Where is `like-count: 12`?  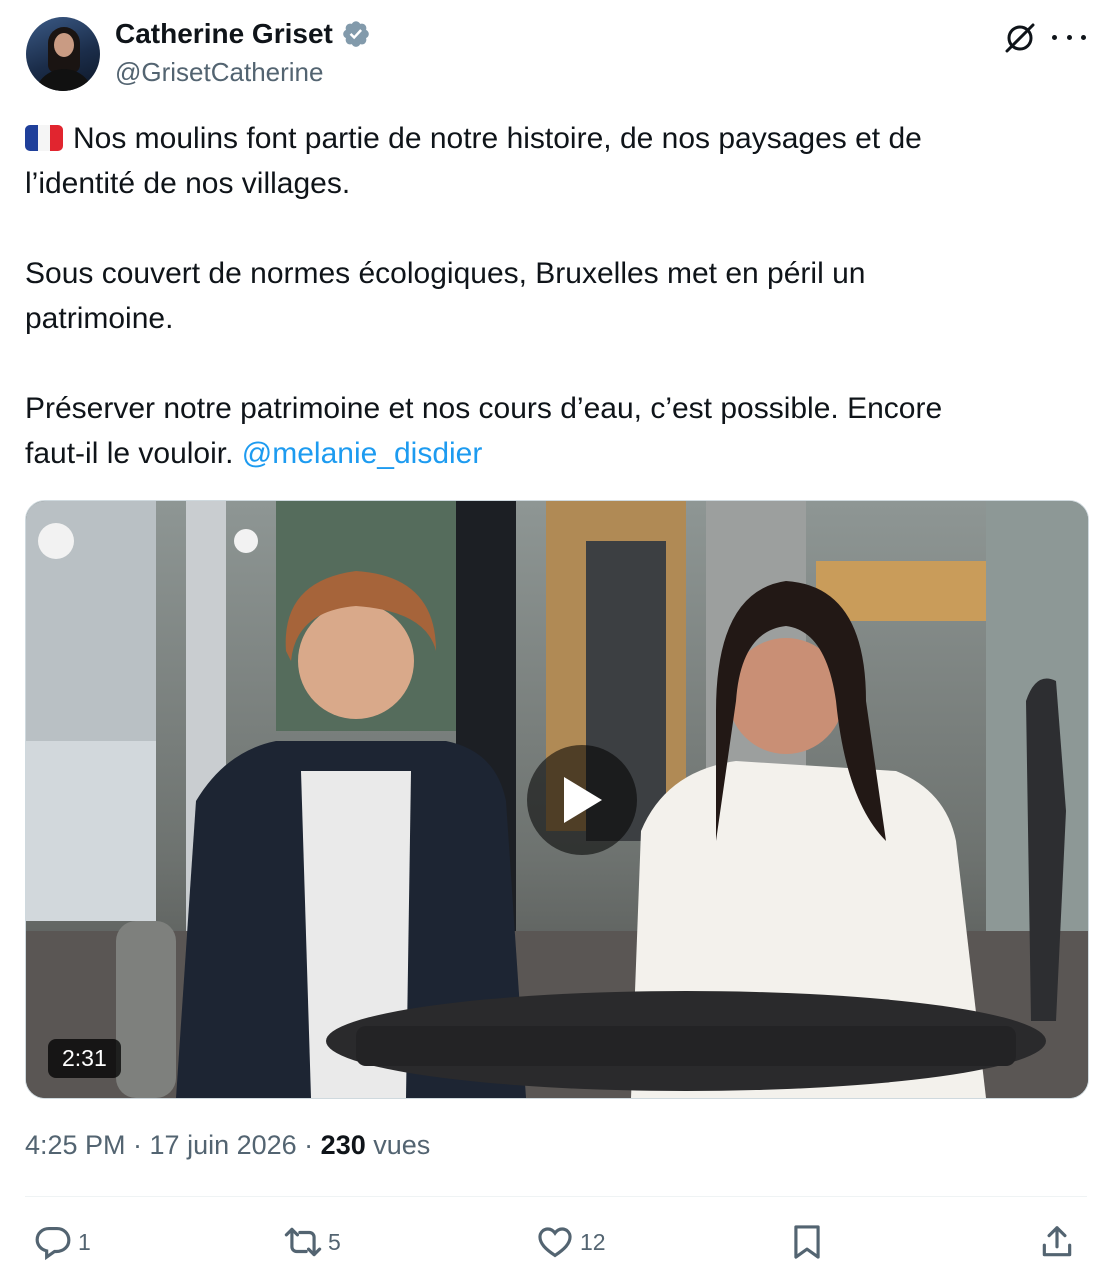
like-count: 12 is located at coordinates (593, 1241).